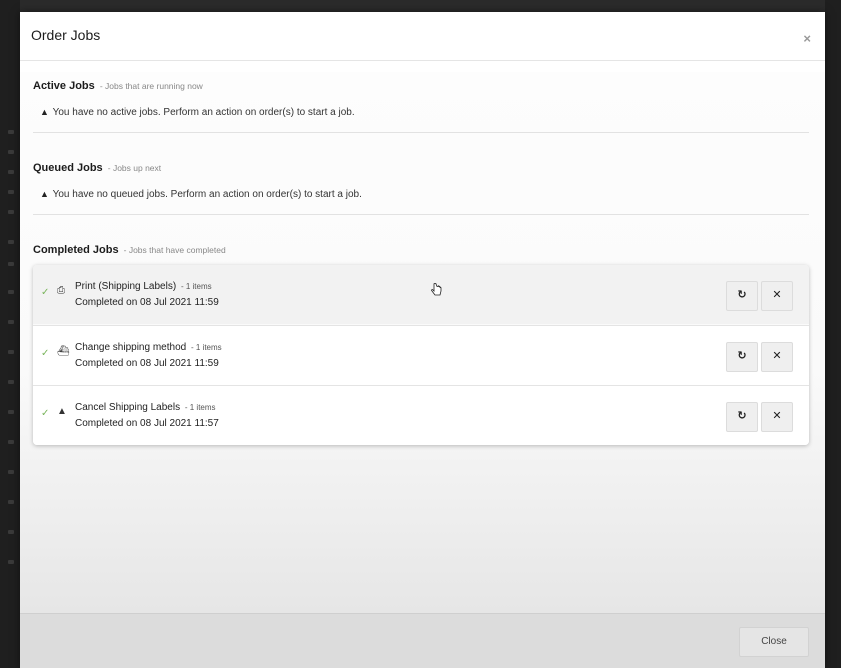 The image size is (841, 668). Describe the element at coordinates (421, 86) in the screenshot. I see `section-heading: Active Jobs - Jobs that are running now` at that location.